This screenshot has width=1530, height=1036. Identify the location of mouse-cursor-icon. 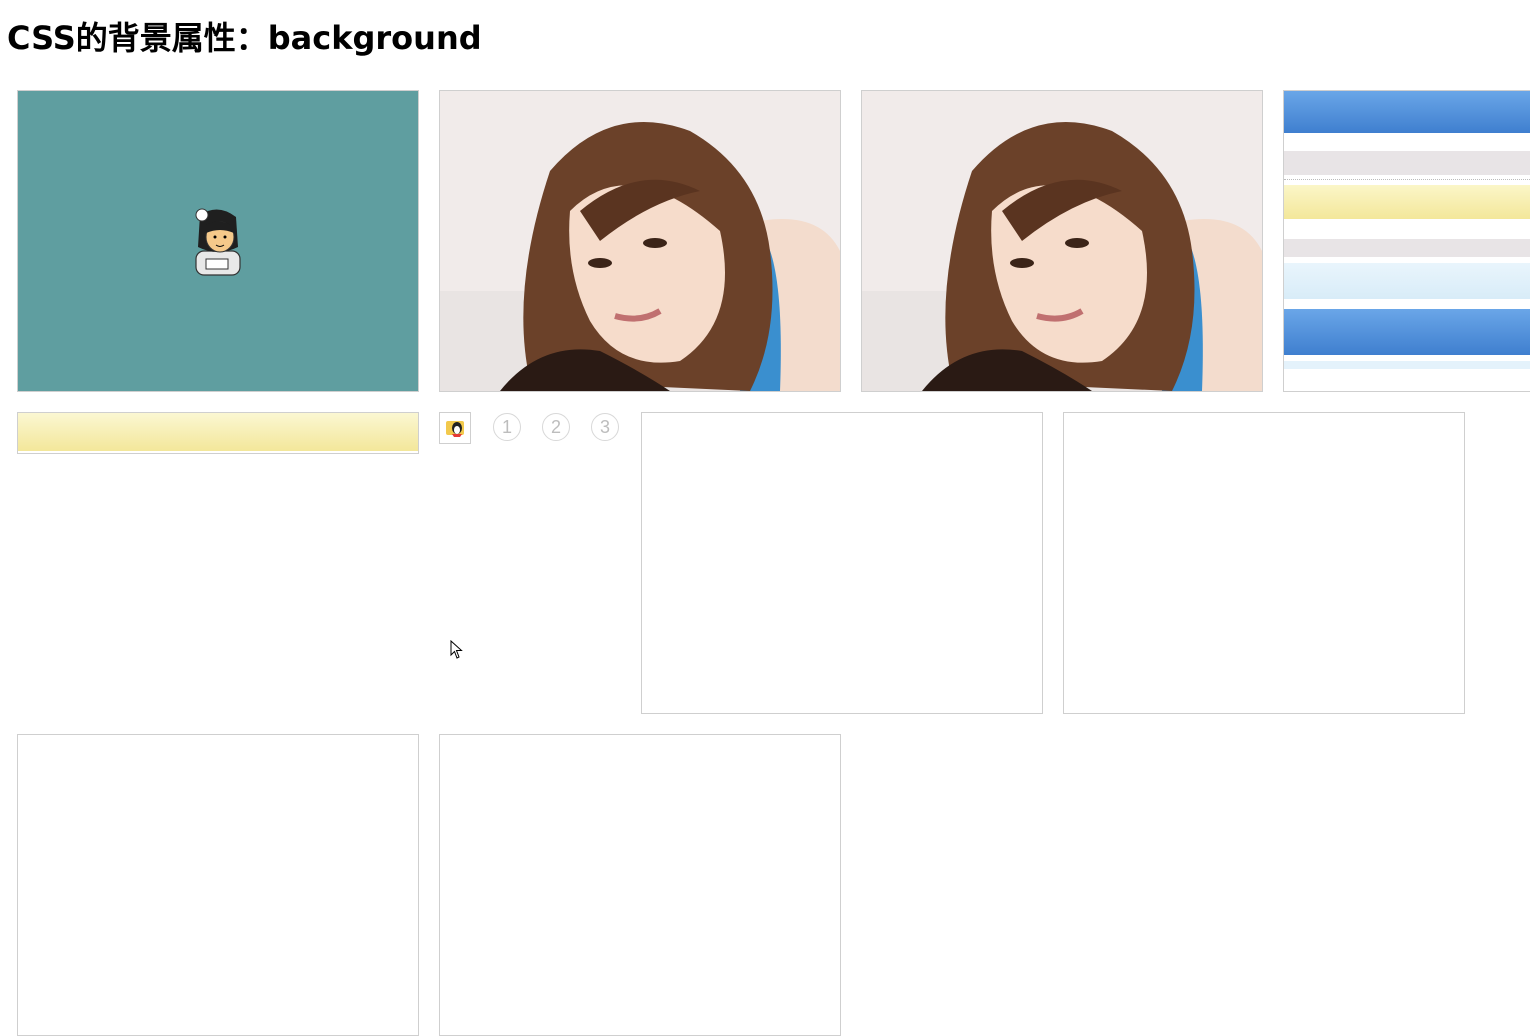
(456, 649).